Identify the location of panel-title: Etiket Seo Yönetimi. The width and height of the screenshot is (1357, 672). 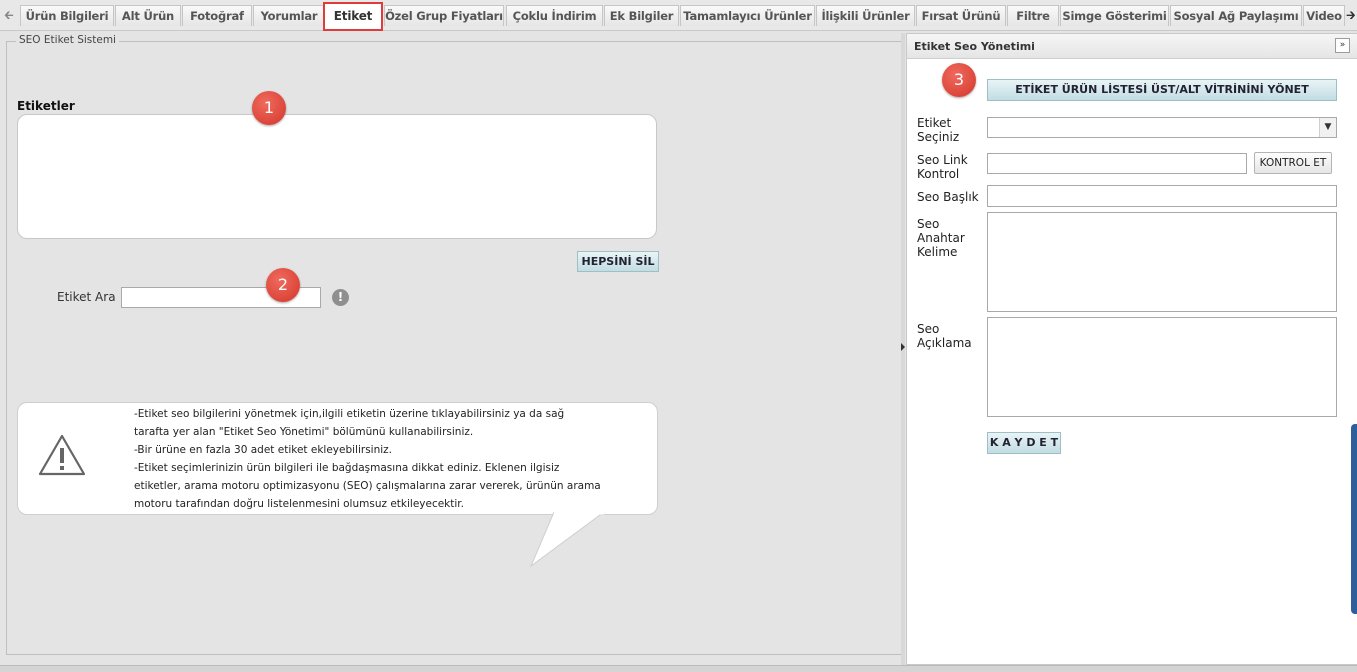
(974, 46).